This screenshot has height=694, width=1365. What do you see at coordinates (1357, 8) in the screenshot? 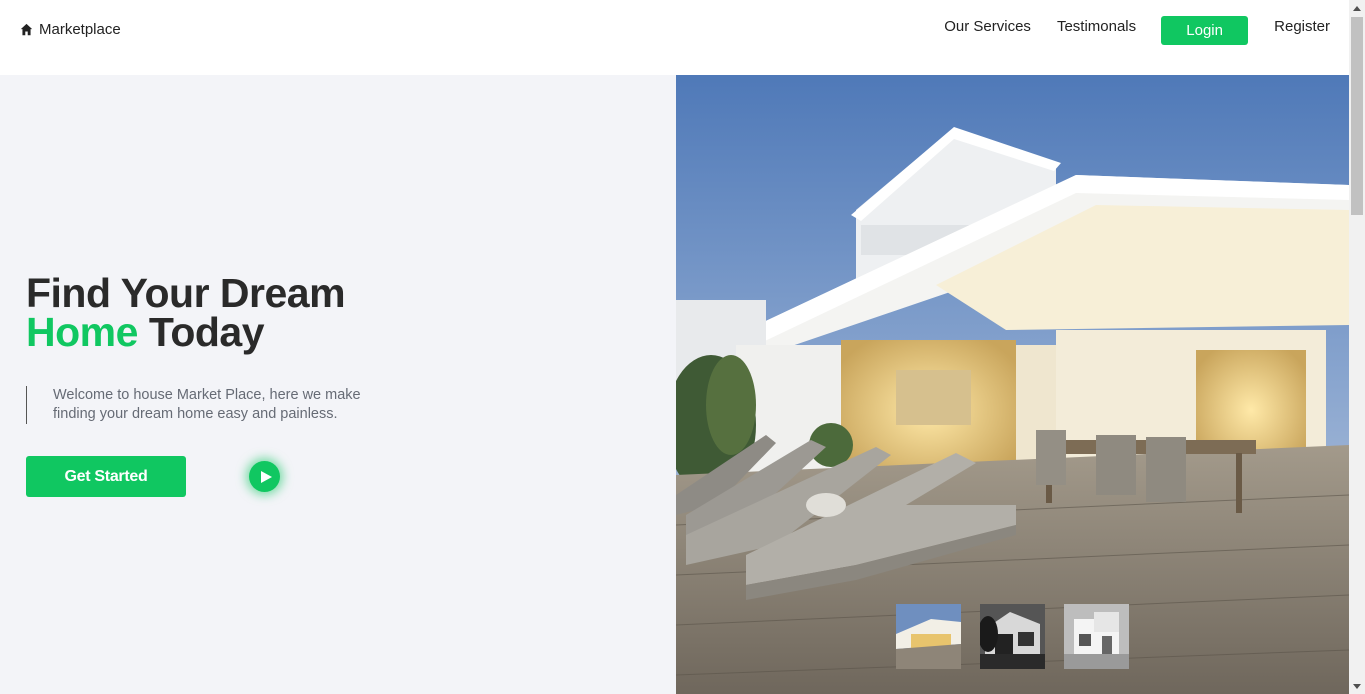
I see `scroll-up-arrow` at bounding box center [1357, 8].